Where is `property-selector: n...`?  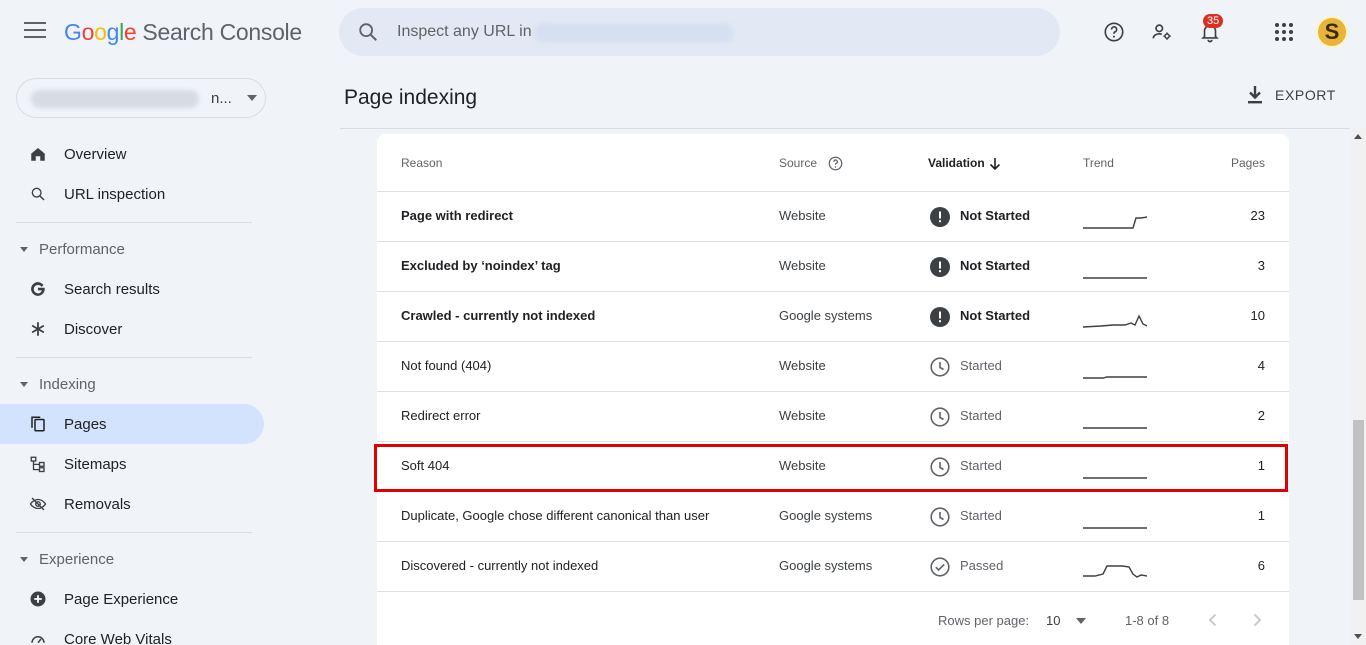
property-selector: n... is located at coordinates (141, 98).